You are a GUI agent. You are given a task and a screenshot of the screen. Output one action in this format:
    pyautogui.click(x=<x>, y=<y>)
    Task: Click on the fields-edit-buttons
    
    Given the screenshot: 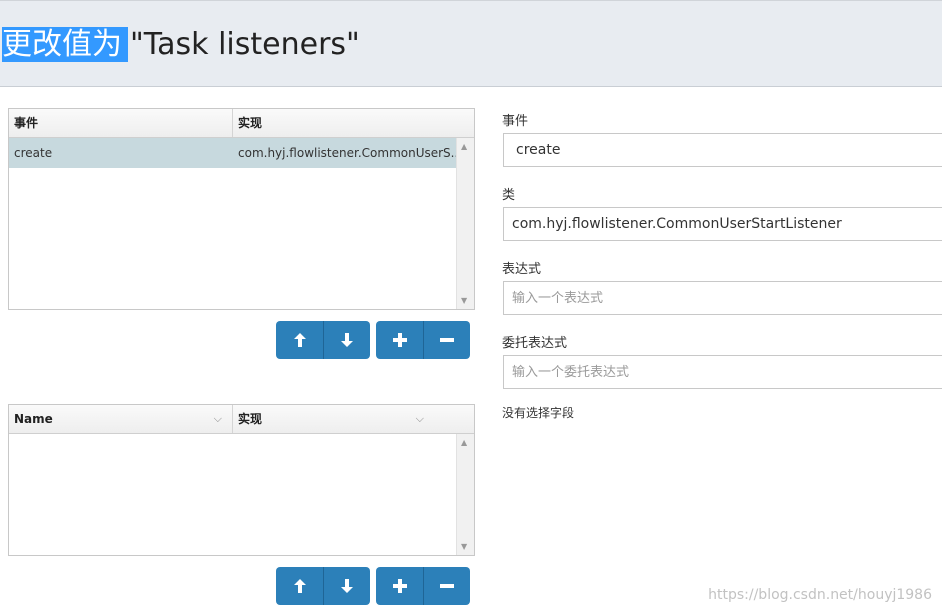 What is the action you would take?
    pyautogui.click(x=423, y=586)
    